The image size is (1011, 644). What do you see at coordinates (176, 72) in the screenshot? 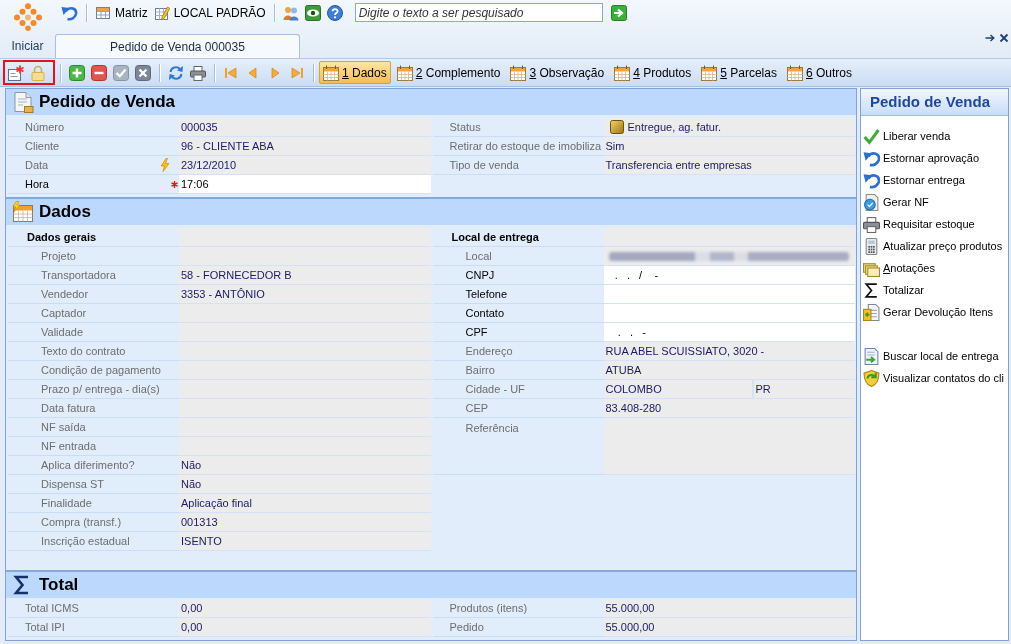
I see `refresh-icon` at bounding box center [176, 72].